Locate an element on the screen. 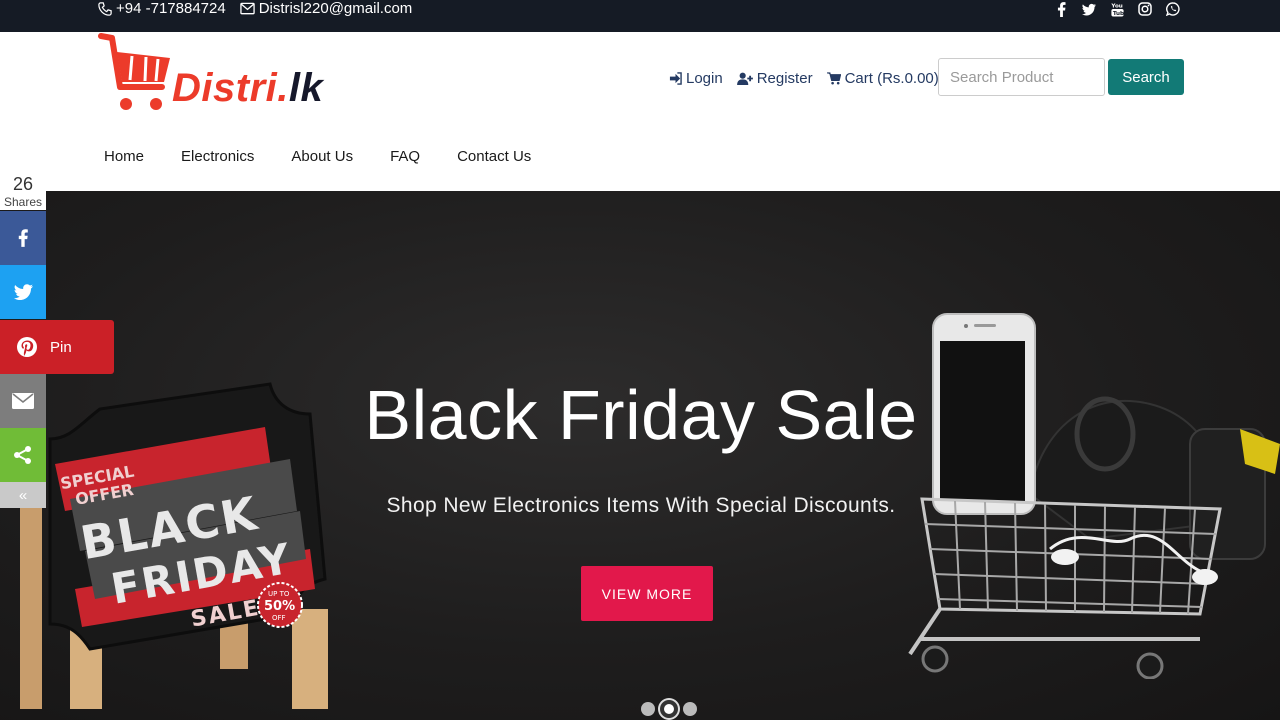 Image resolution: width=1280 pixels, height=720 pixels. share-pinterest-button: Pin is located at coordinates (57, 347).